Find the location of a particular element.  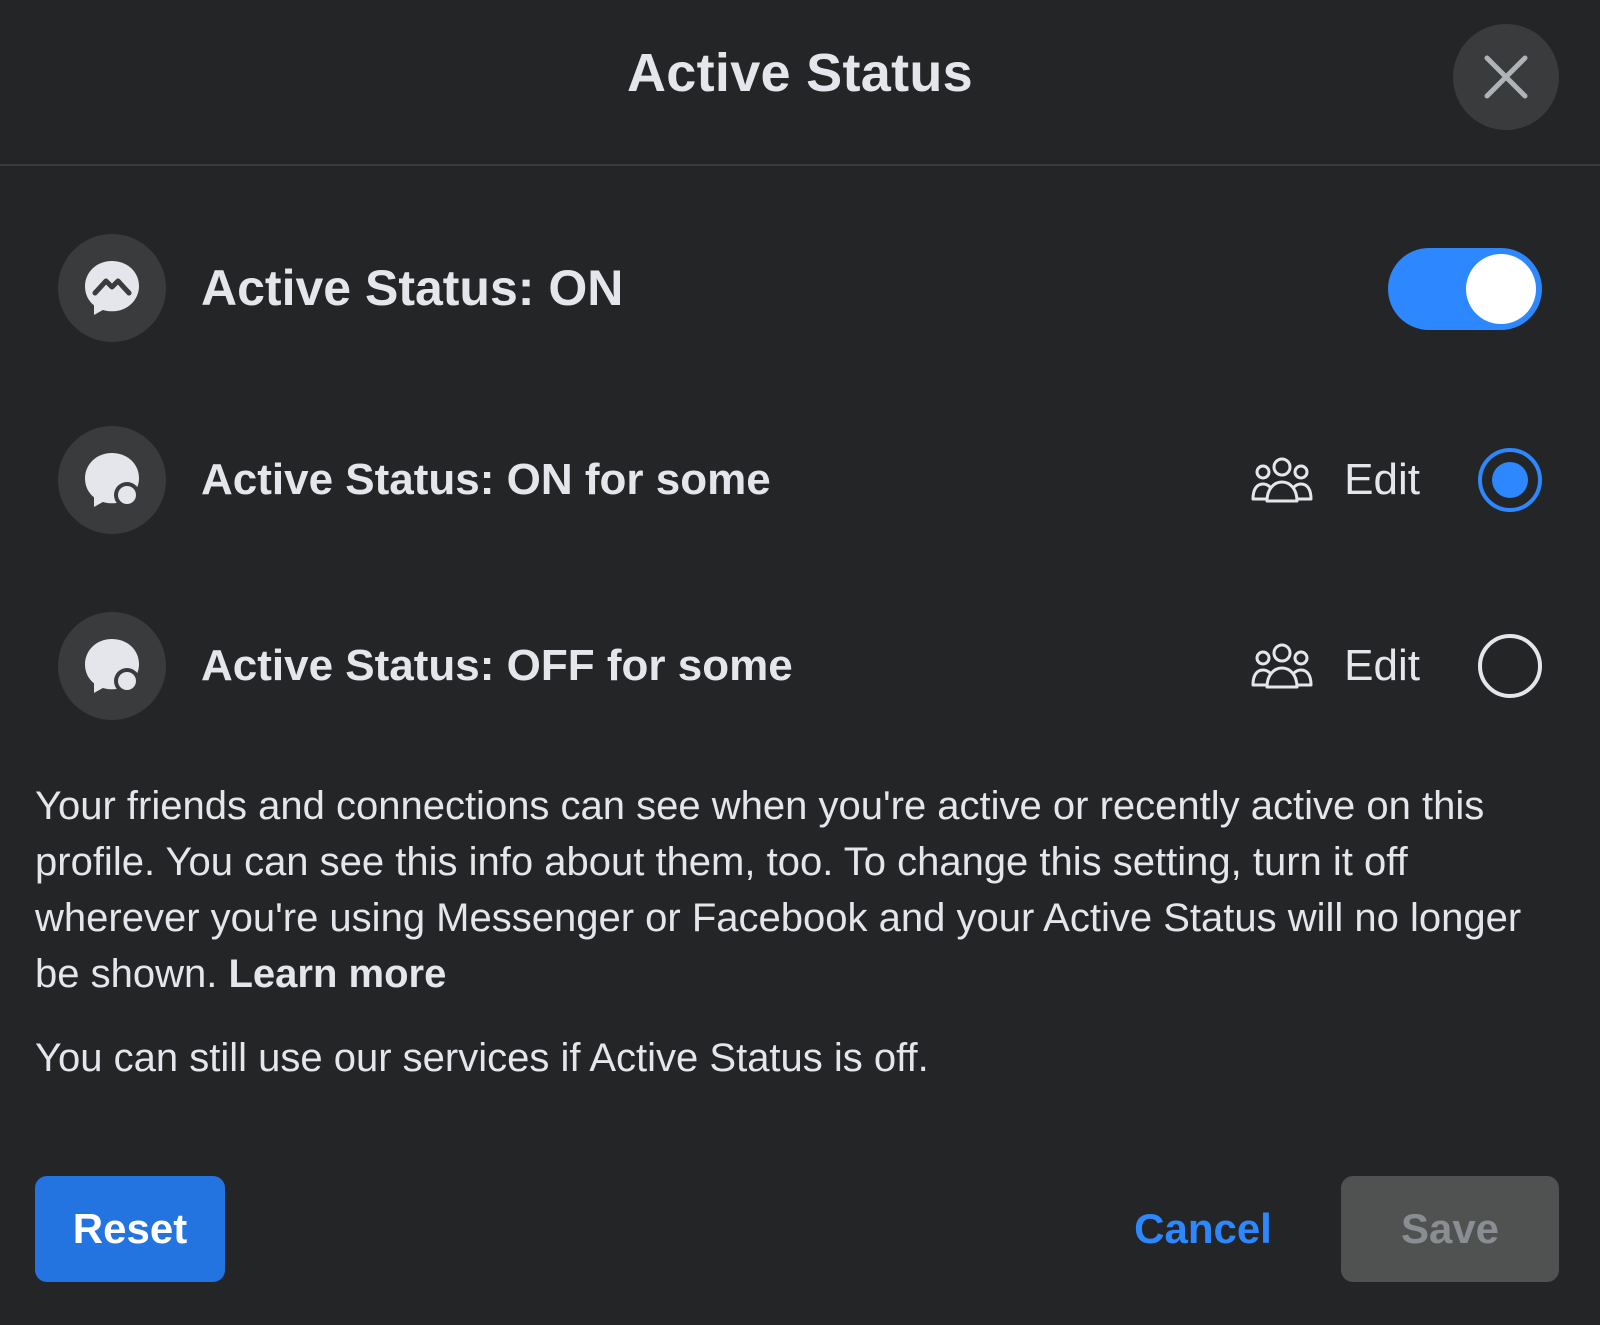

close-button is located at coordinates (1506, 77).